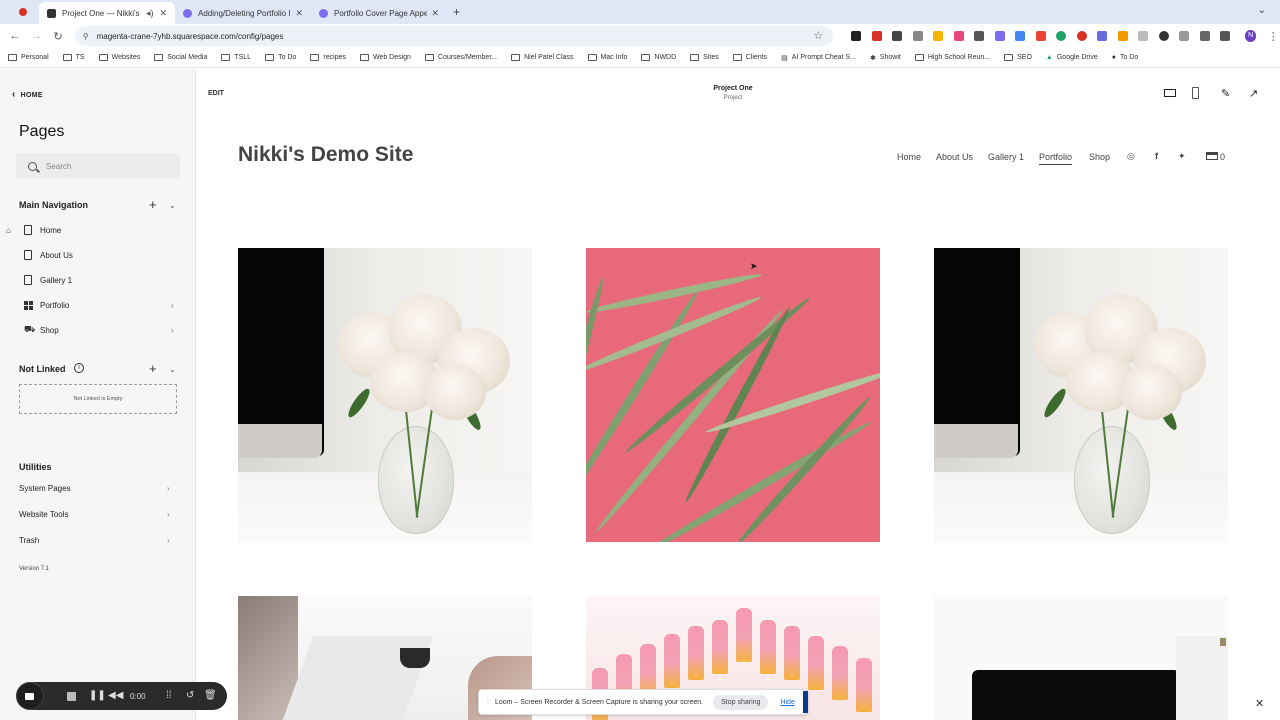  Describe the element at coordinates (28, 57) in the screenshot. I see `bookmark-item: Personal` at that location.